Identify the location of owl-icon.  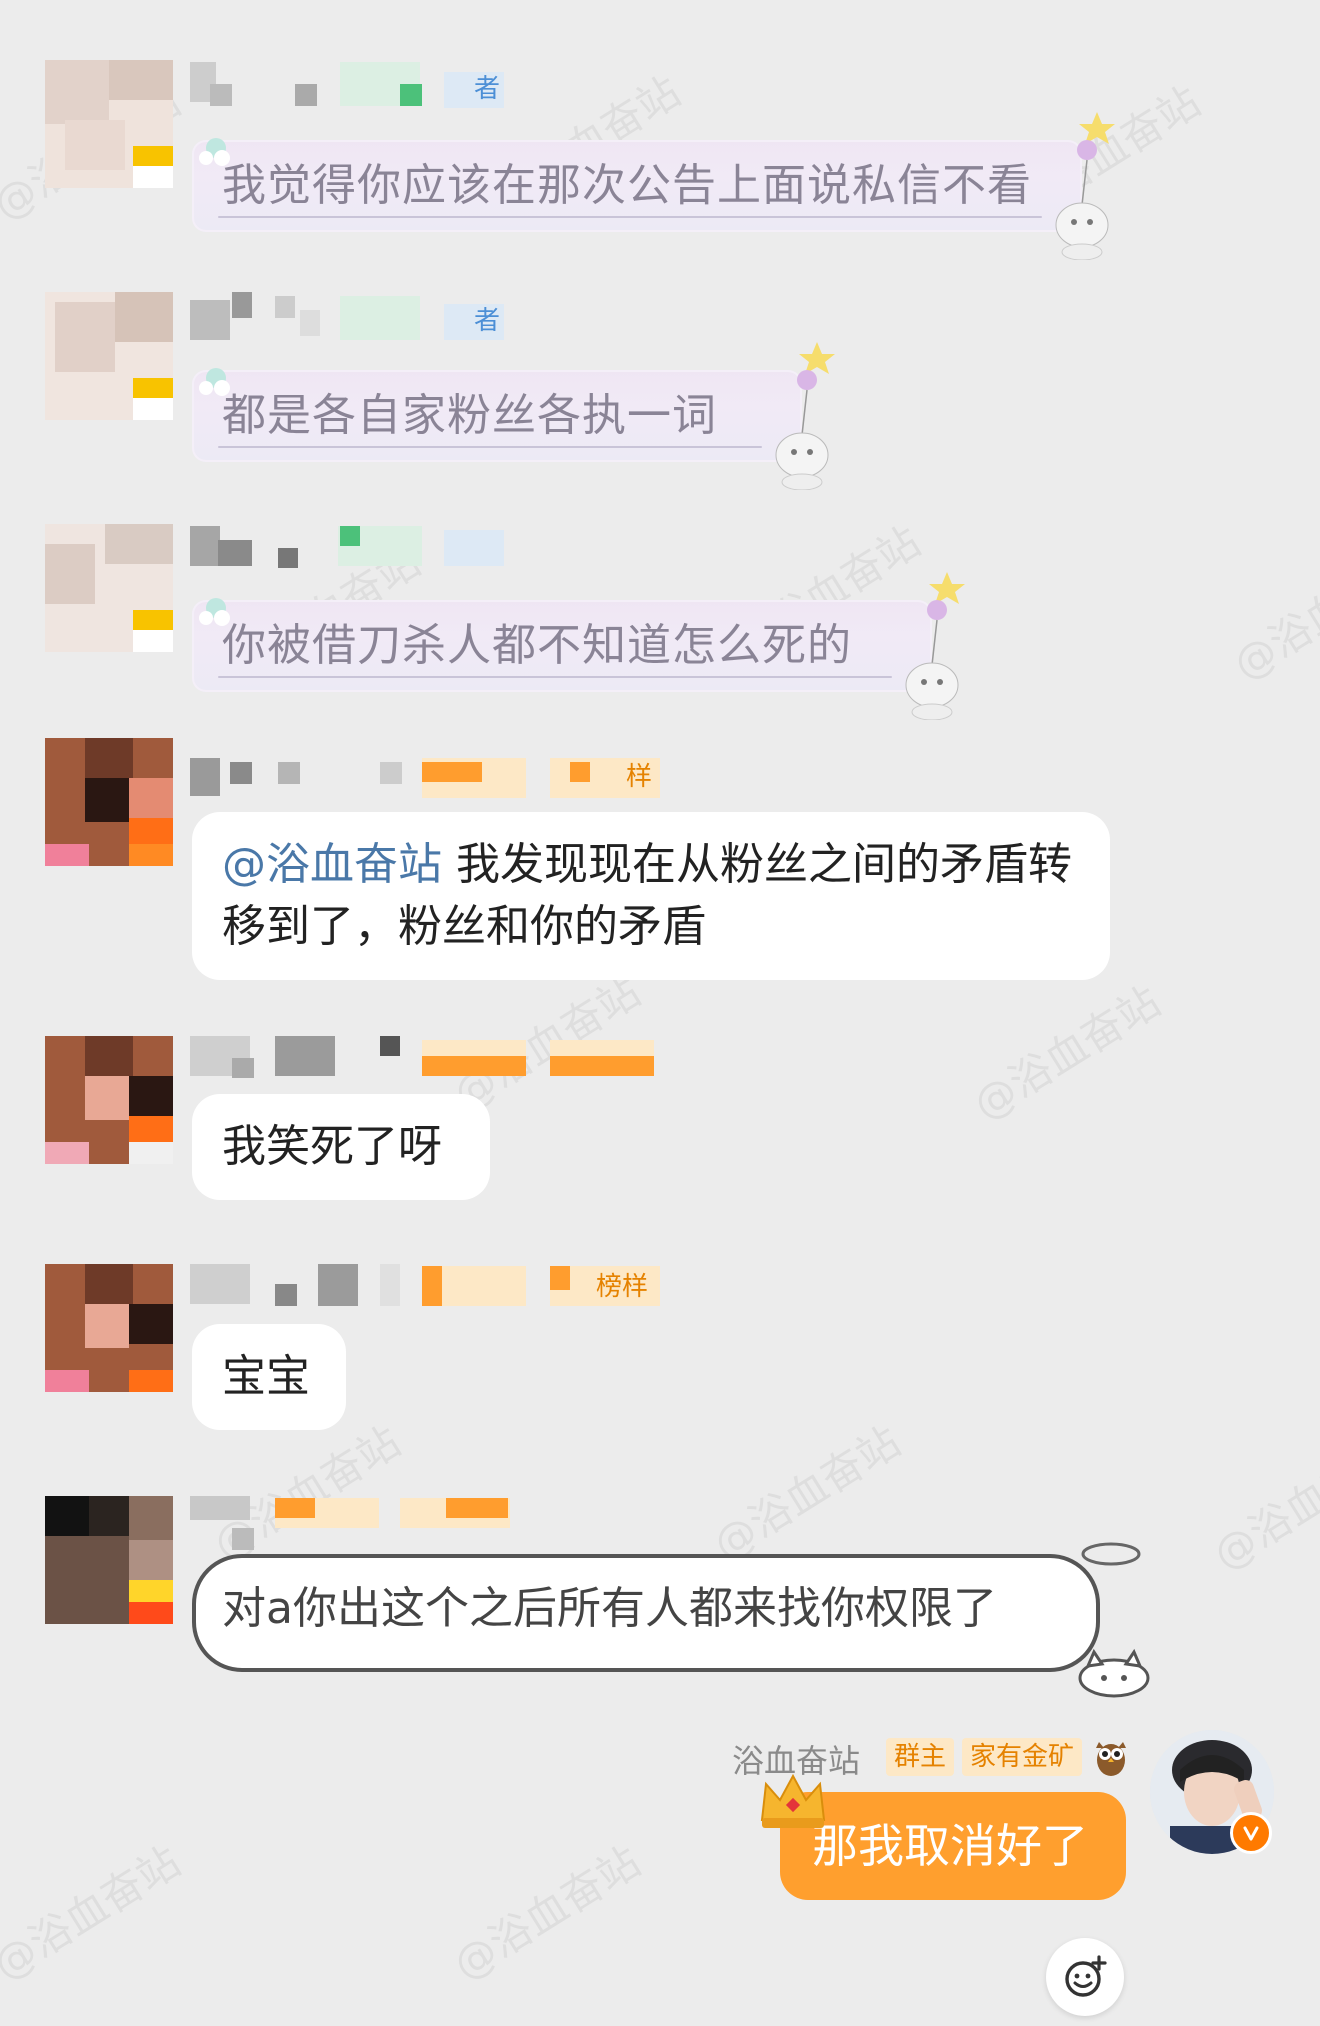
(1111, 1759).